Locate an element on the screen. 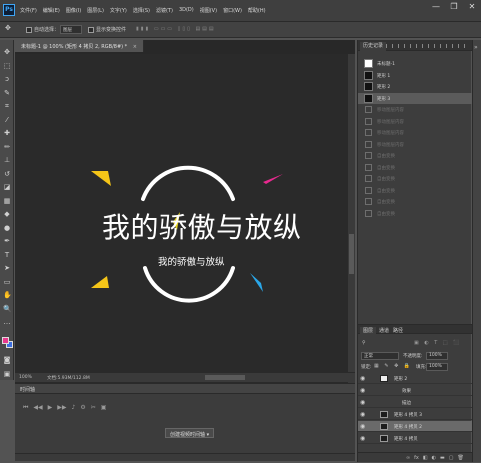  horizontal-scroll-thumb is located at coordinates (225, 377).